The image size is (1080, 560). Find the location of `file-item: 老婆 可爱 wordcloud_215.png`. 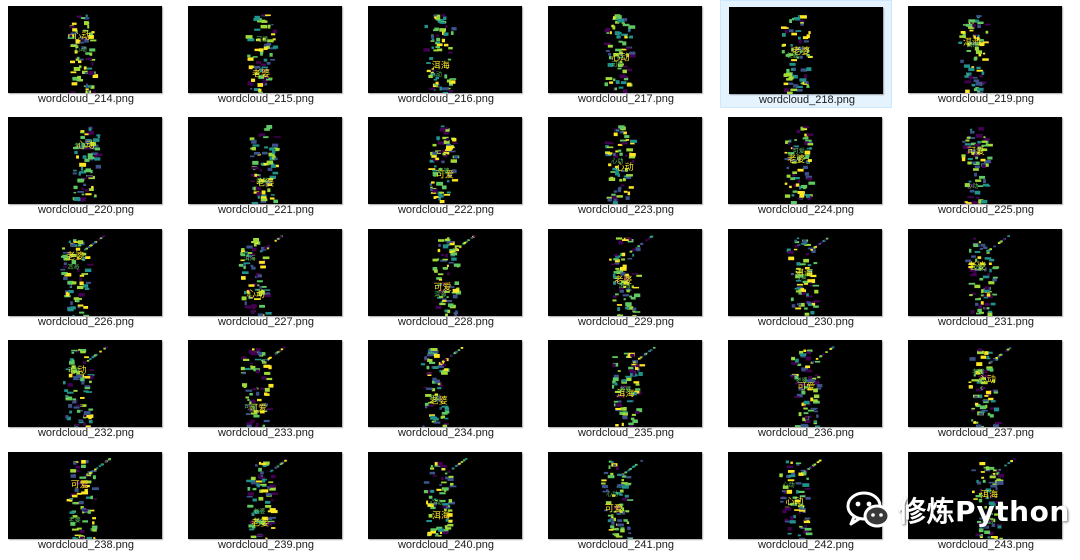

file-item: 老婆 可爱 wordcloud_215.png is located at coordinates (266, 54).